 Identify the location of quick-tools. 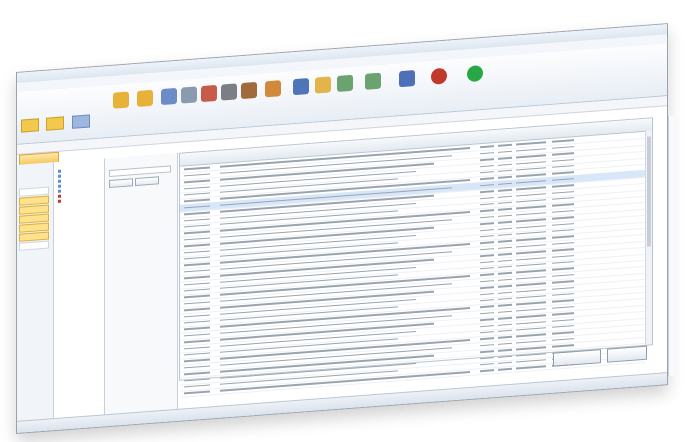
(58, 123).